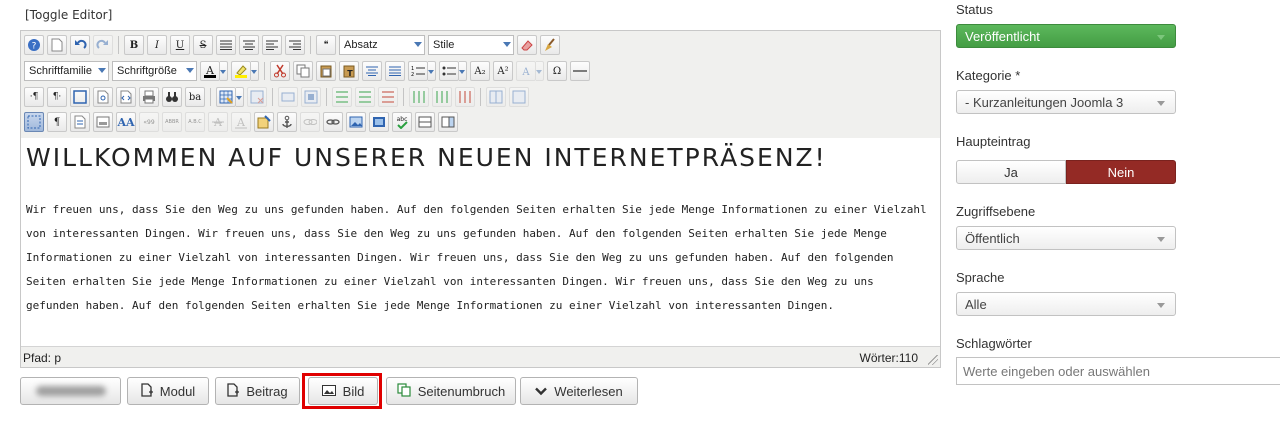 The image size is (1280, 421). I want to click on insert-table-dropdown, so click(240, 97).